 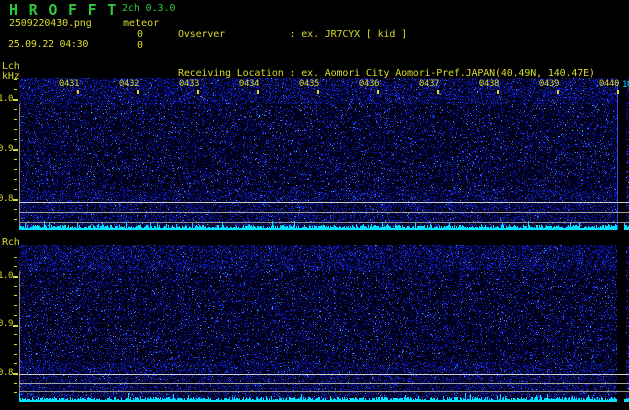 I want to click on time-label-0437: 0437, so click(x=428, y=84).